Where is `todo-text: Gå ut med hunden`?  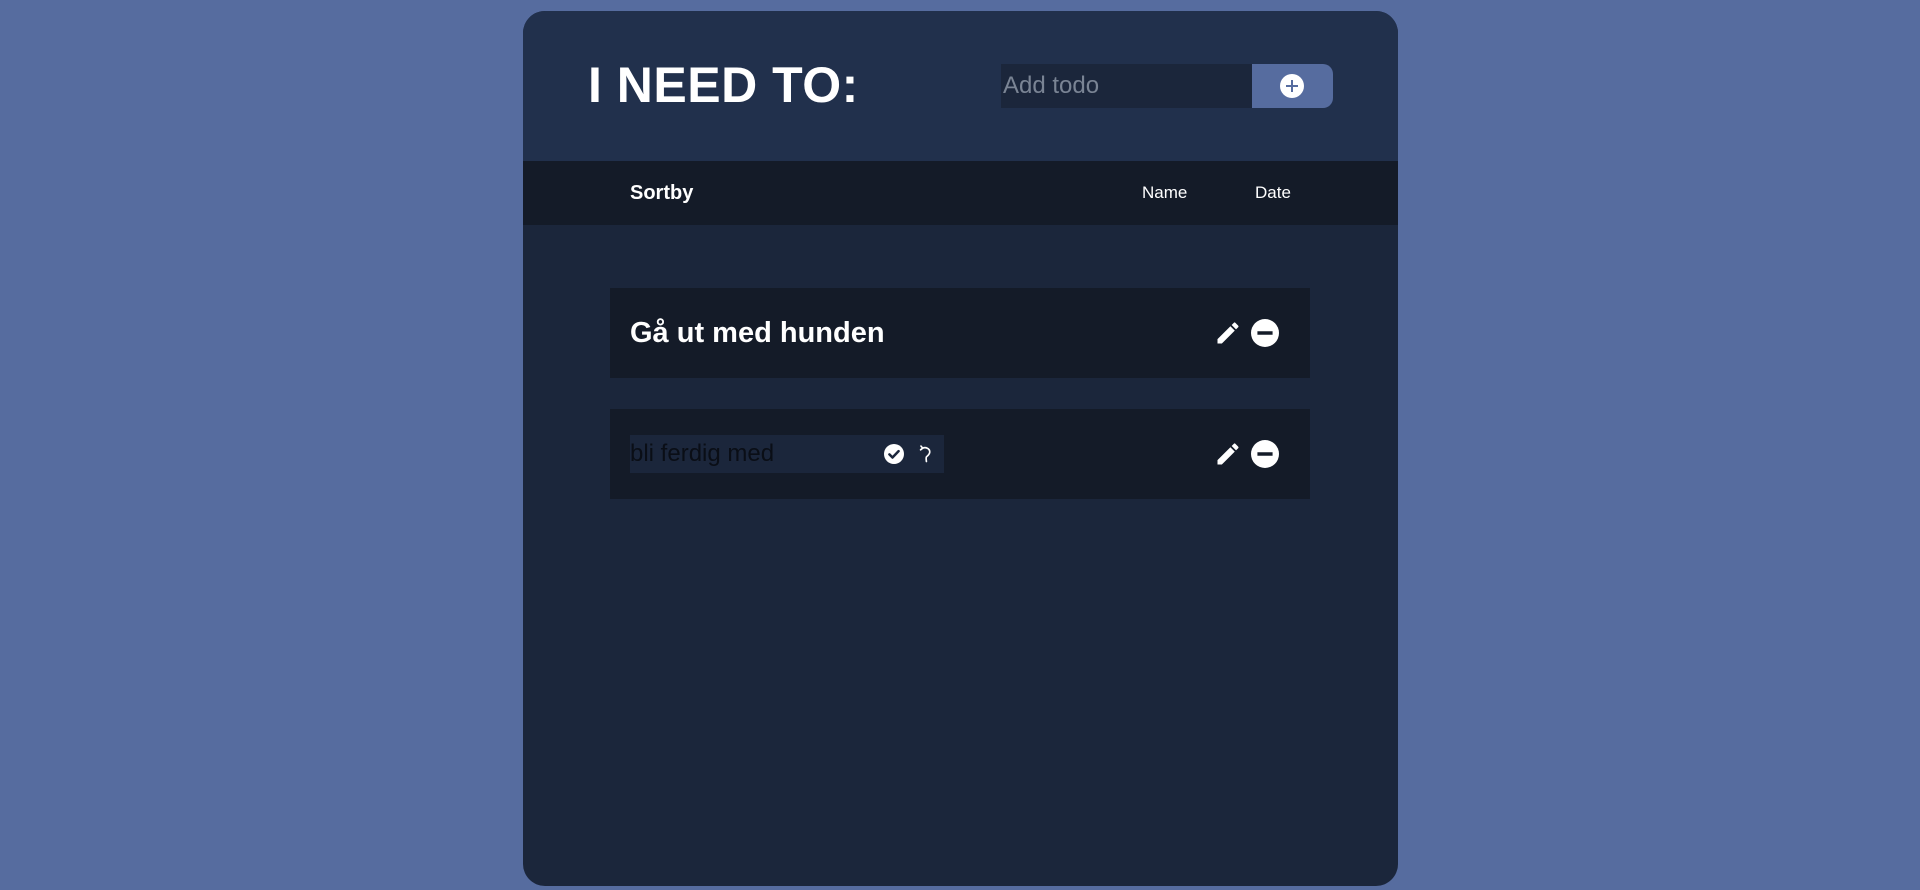 todo-text: Gå ut med hunden is located at coordinates (757, 333).